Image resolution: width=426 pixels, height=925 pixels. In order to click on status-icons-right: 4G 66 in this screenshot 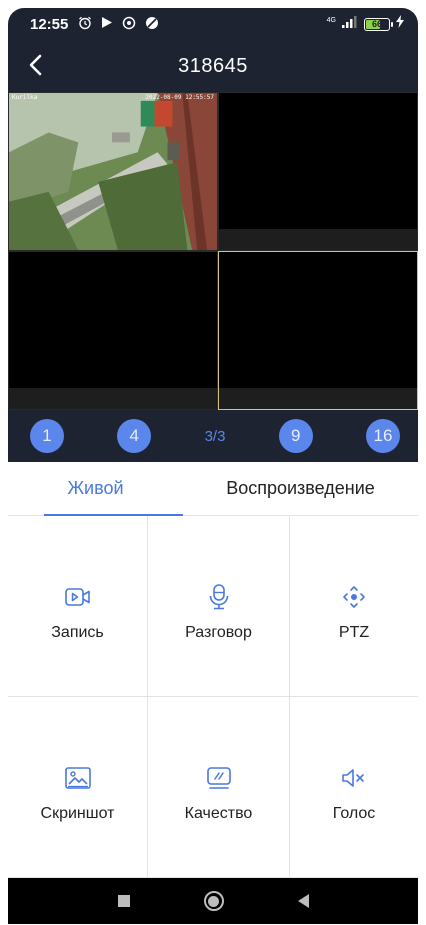, I will do `click(365, 24)`.